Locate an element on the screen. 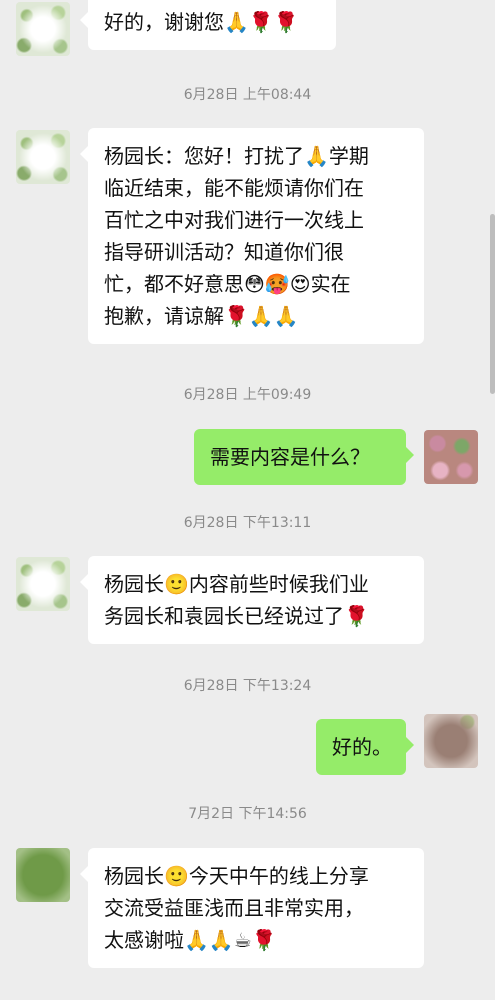 The height and width of the screenshot is (1000, 495). message-text: 指导研训活动？知道你们很 is located at coordinates (224, 252).